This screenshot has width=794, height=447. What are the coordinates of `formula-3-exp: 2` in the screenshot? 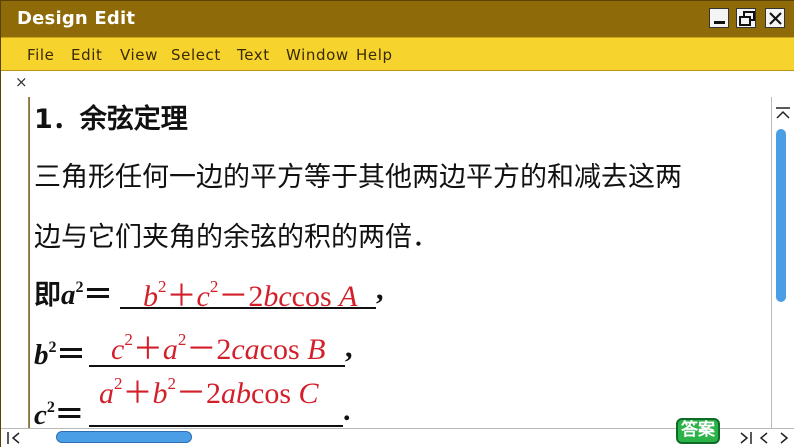 It's located at (50, 407).